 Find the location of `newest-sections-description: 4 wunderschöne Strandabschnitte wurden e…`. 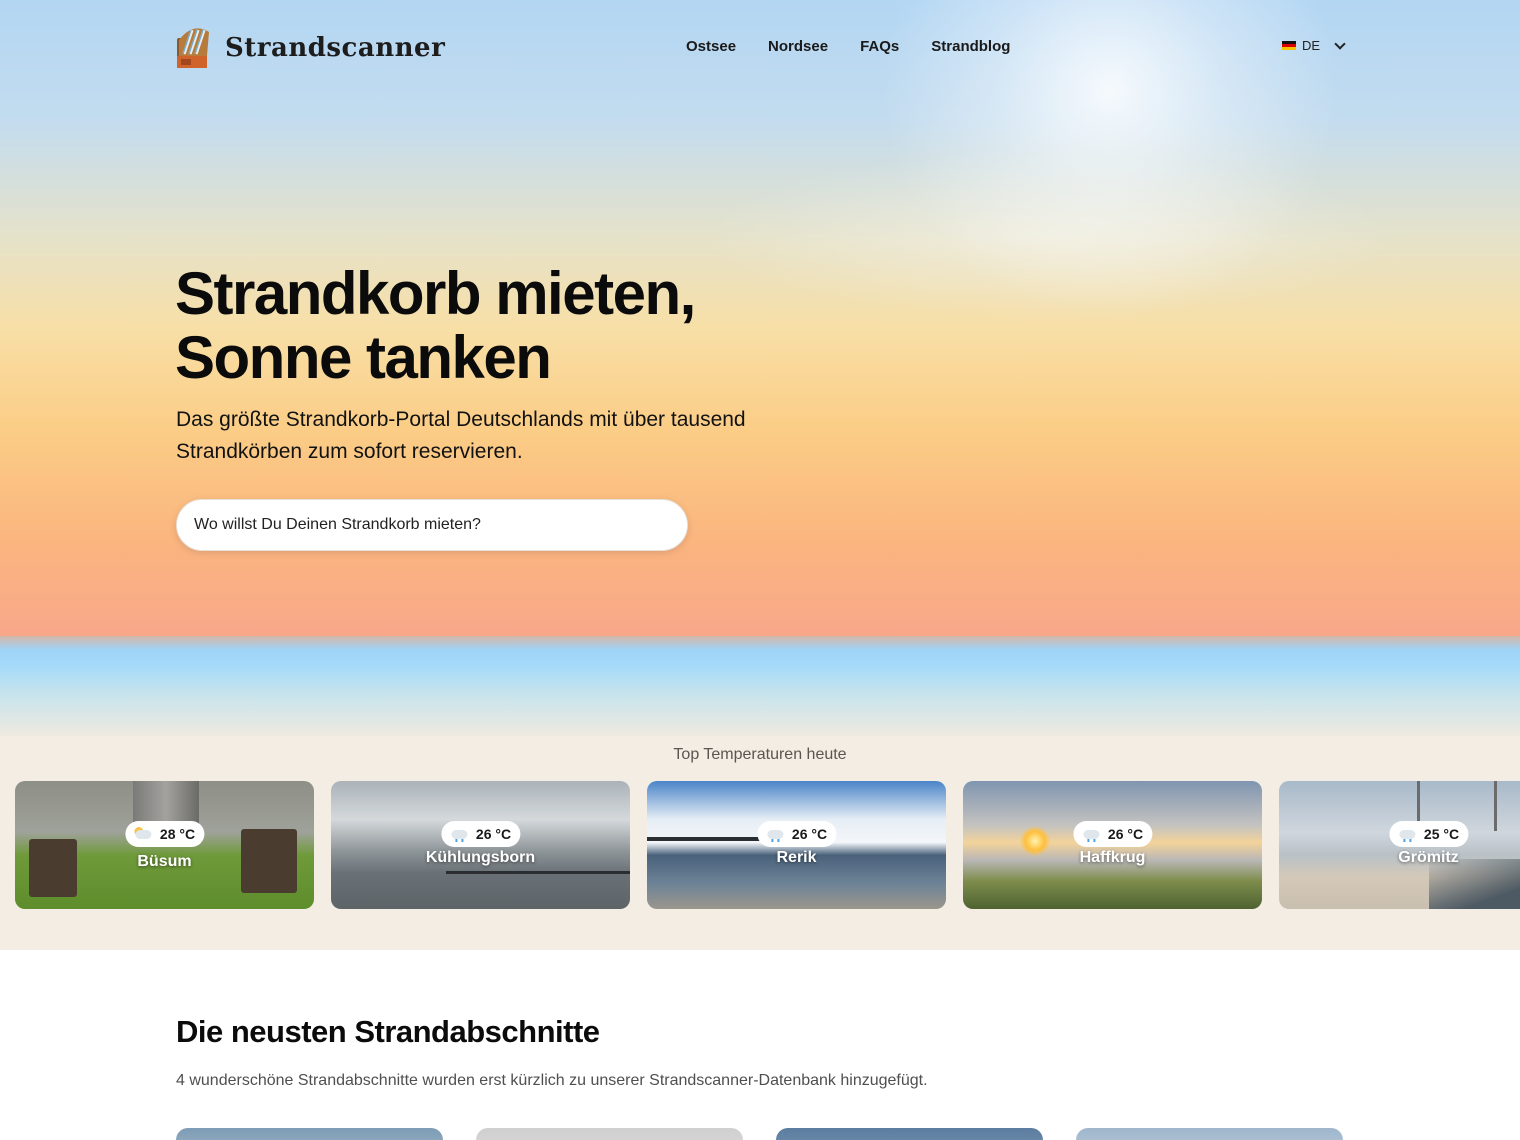

newest-sections-description: 4 wunderschöne Strandabschnitte wurden e… is located at coordinates (552, 1080).